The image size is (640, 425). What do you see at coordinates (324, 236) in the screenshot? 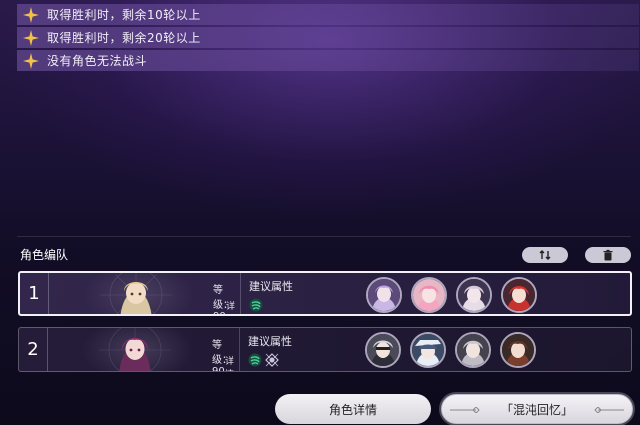
I see `divider` at bounding box center [324, 236].